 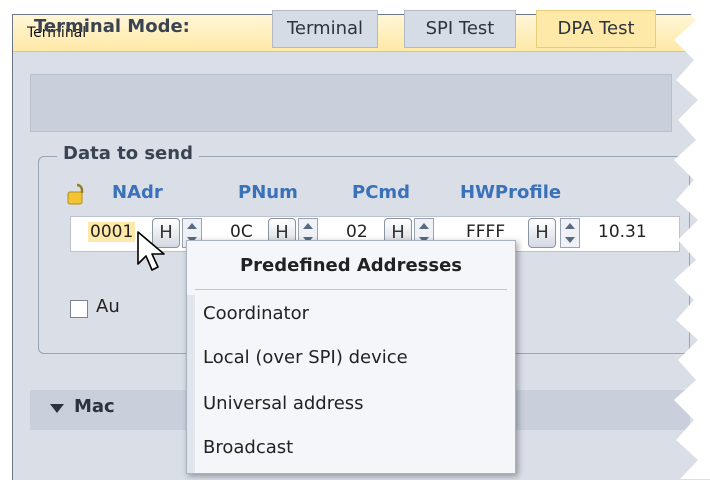 What do you see at coordinates (596, 29) in the screenshot?
I see `mode-dpa-test-button: DPA Test` at bounding box center [596, 29].